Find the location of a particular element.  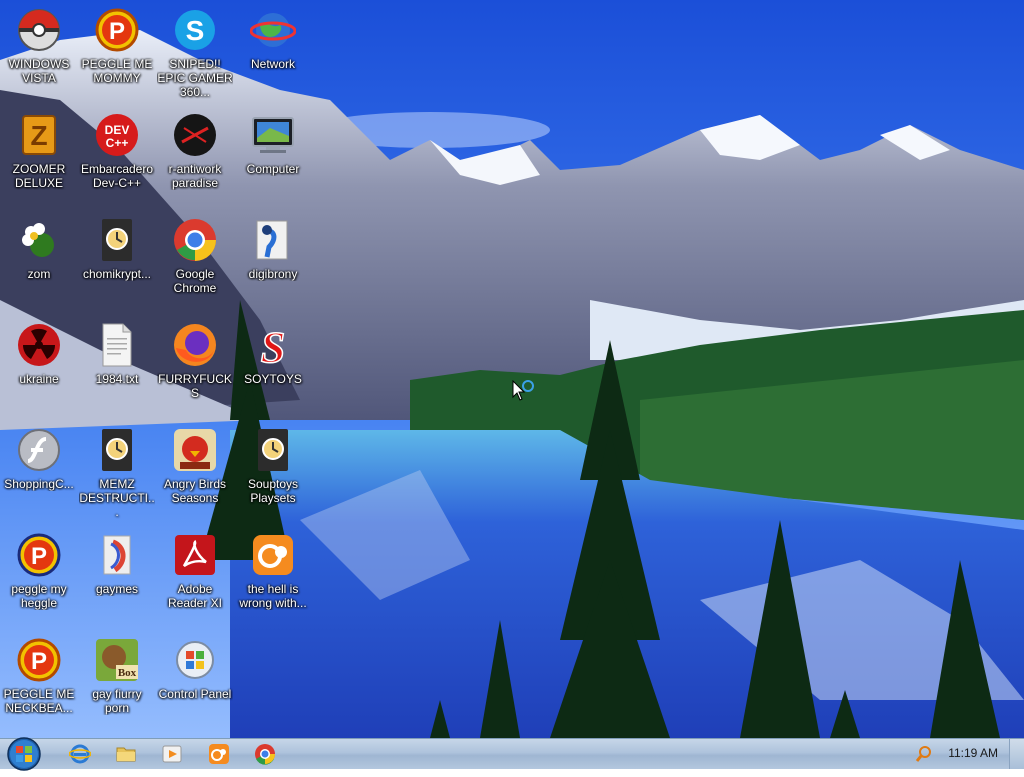

devcpp-icon: DEV C++ is located at coordinates (117, 135).